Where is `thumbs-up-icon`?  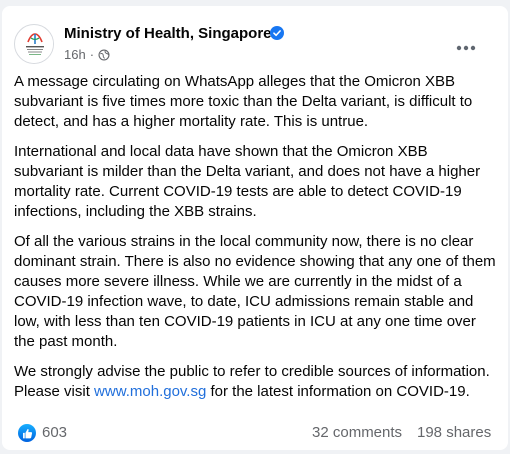 thumbs-up-icon is located at coordinates (27, 433).